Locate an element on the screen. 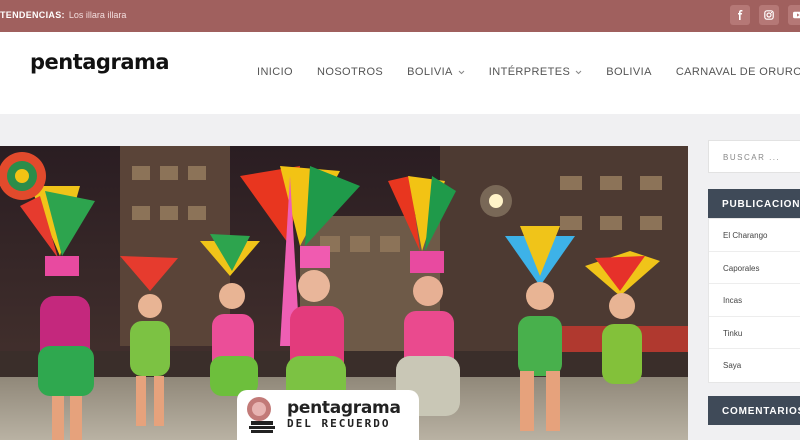  nav-label: NOSOTROS is located at coordinates (350, 72).